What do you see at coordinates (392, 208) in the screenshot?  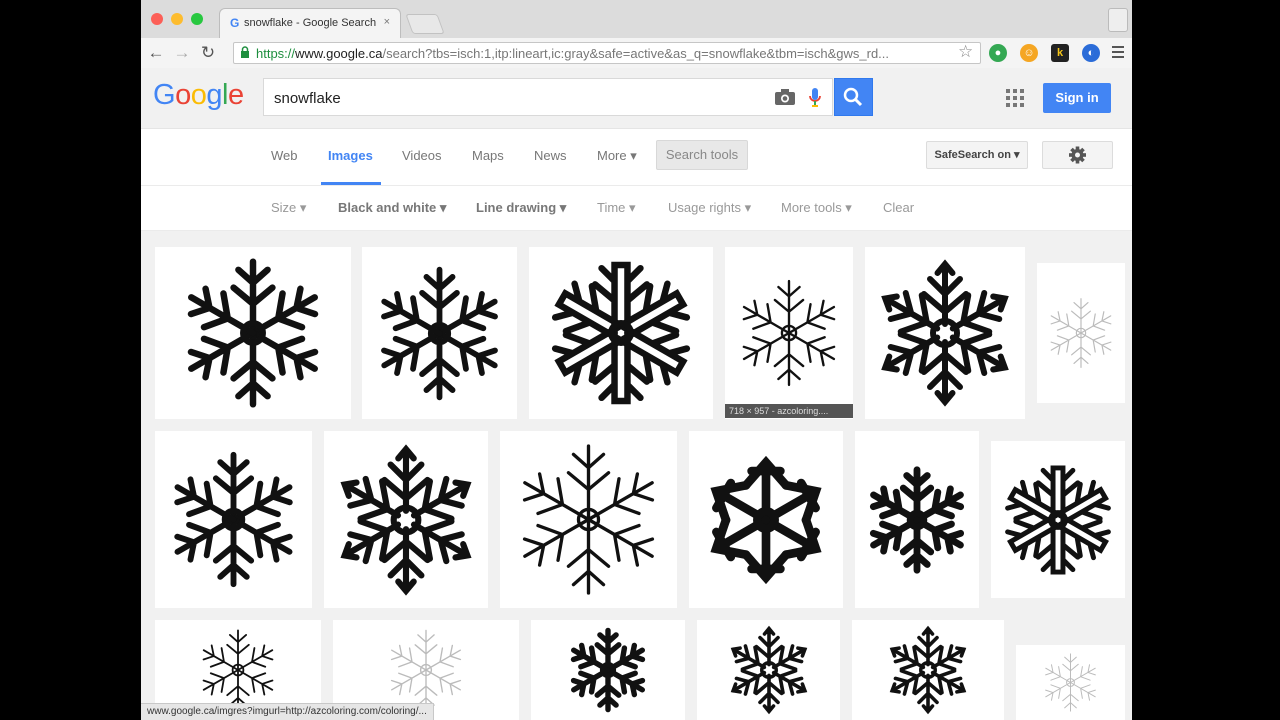 I see `color-filter: Black and white ▾` at bounding box center [392, 208].